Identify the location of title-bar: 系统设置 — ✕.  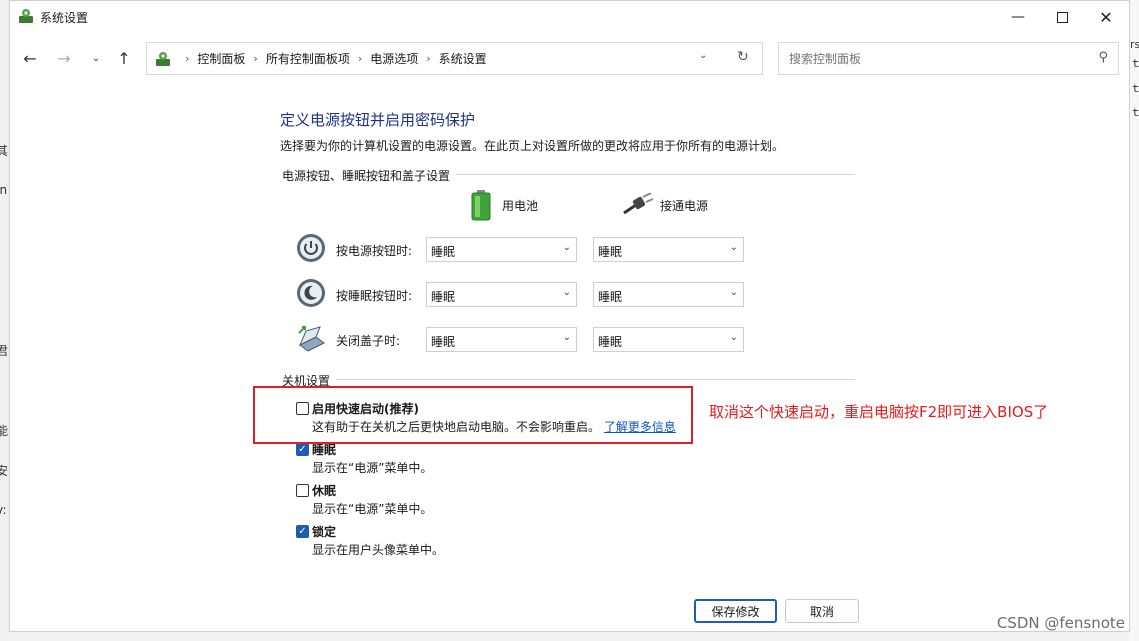
(569, 17).